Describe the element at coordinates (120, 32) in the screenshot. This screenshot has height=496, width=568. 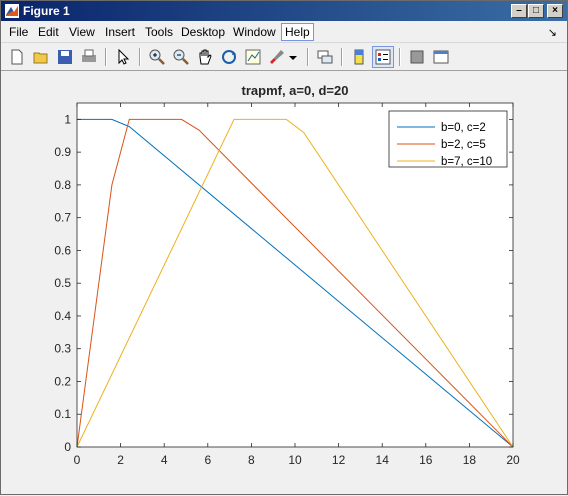
I see `menu-insert: Insert` at that location.